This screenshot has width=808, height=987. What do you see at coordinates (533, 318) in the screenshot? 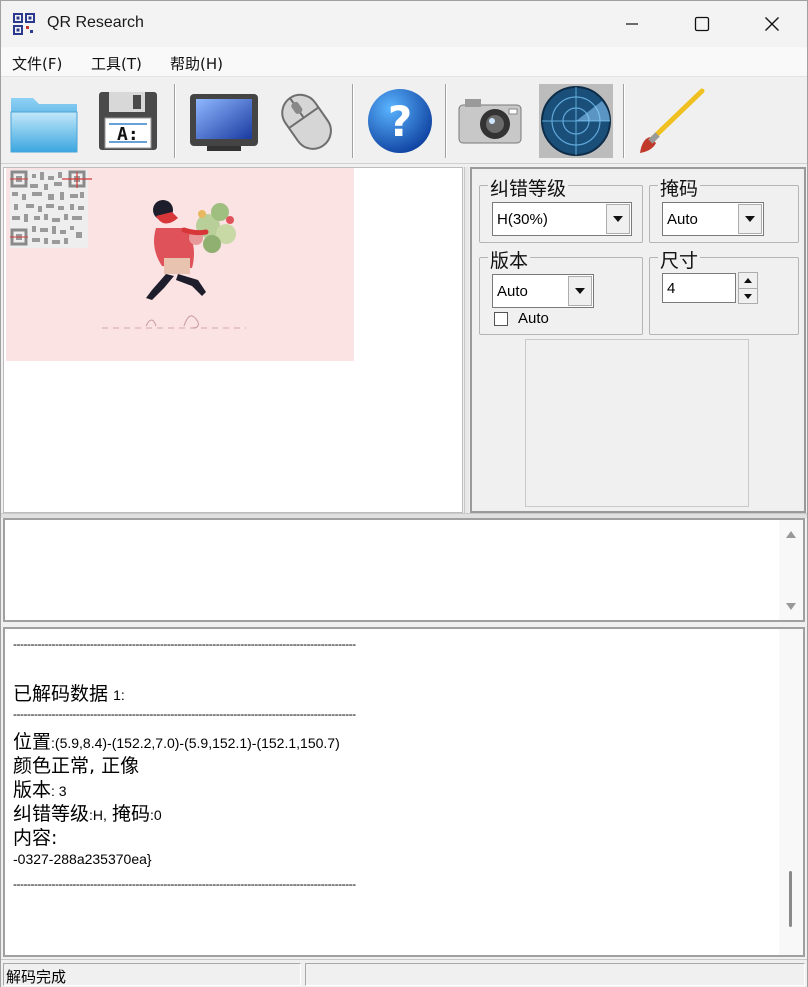
I see `auto-checkbox-label: Auto` at bounding box center [533, 318].